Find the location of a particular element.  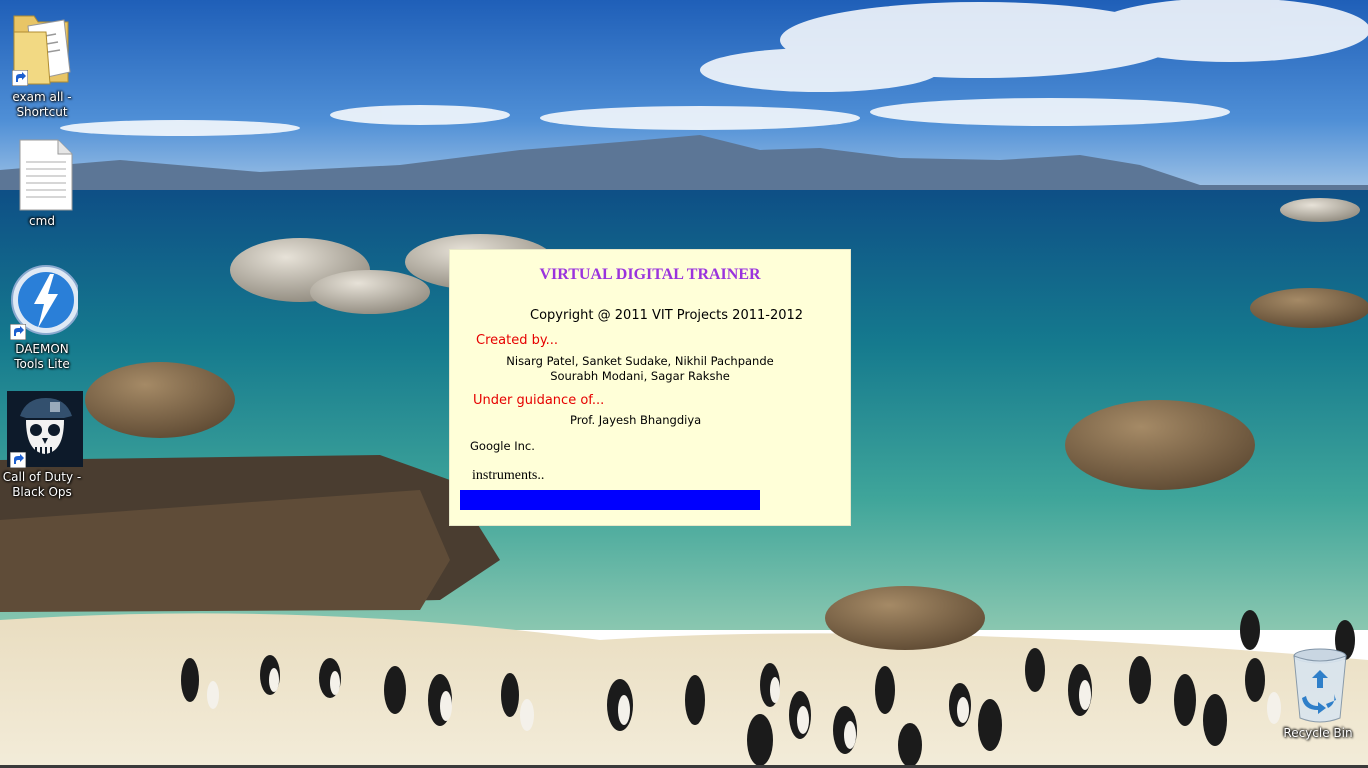

desktop-icon-recycle-bin: Recycle Bin is located at coordinates (1318, 692).